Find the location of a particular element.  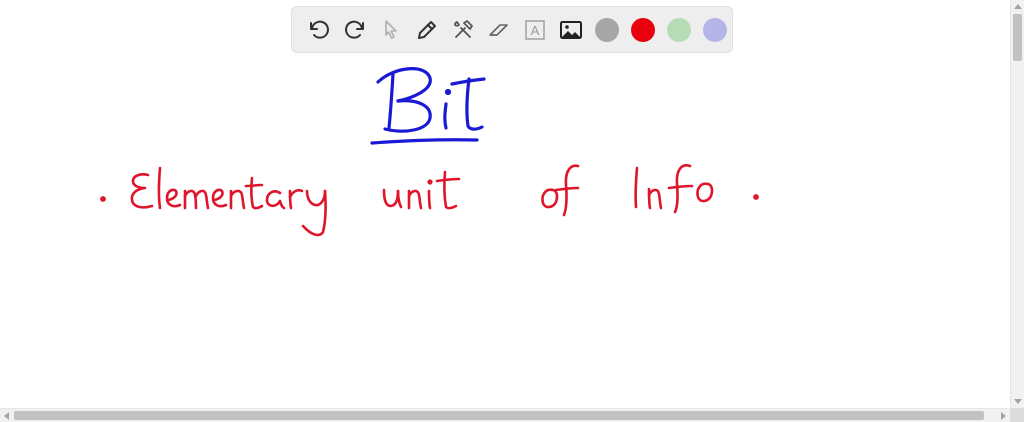

horizontal-scroll-thumb is located at coordinates (499, 415).